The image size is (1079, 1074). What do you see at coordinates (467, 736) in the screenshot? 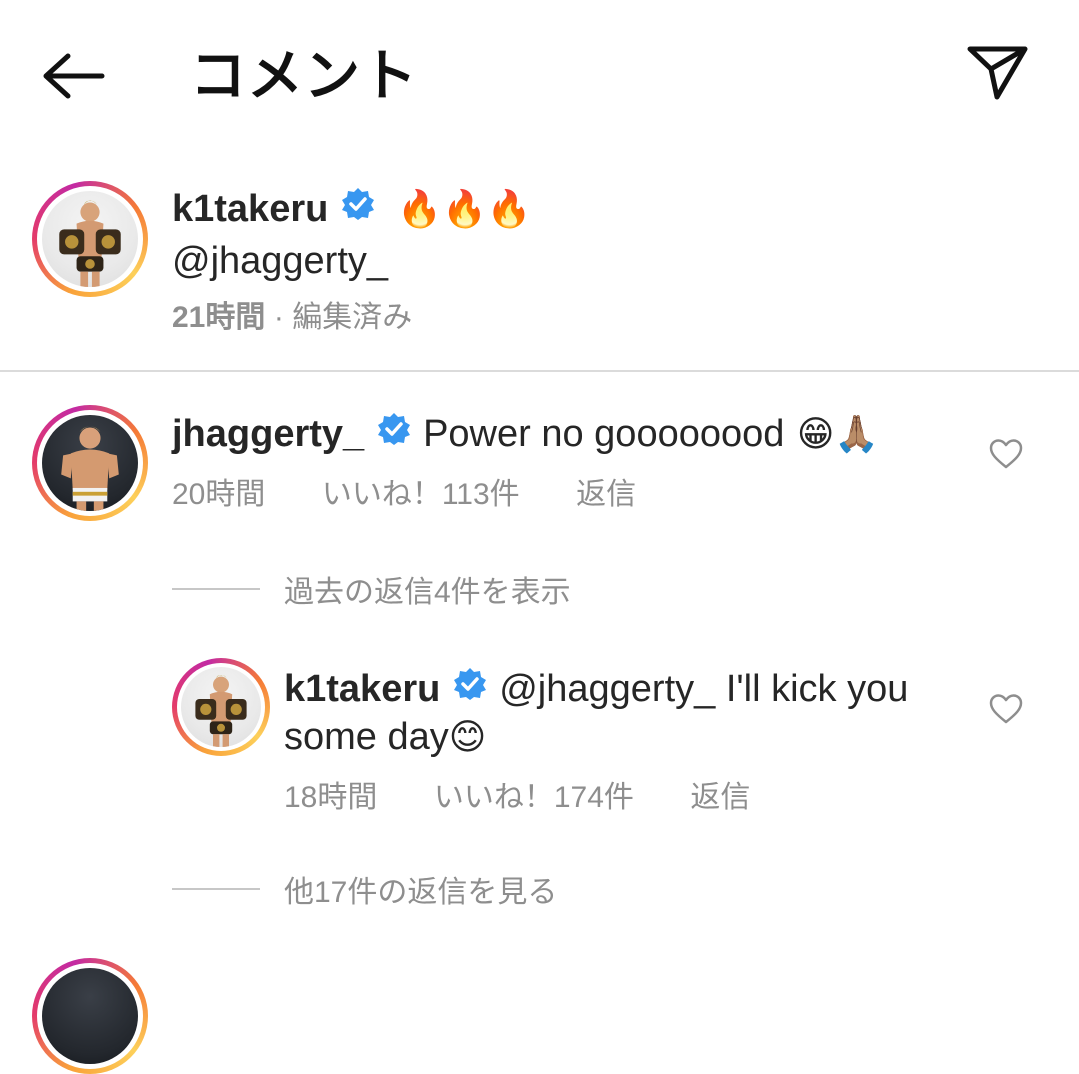
I see `reply-emoji: 😊` at bounding box center [467, 736].